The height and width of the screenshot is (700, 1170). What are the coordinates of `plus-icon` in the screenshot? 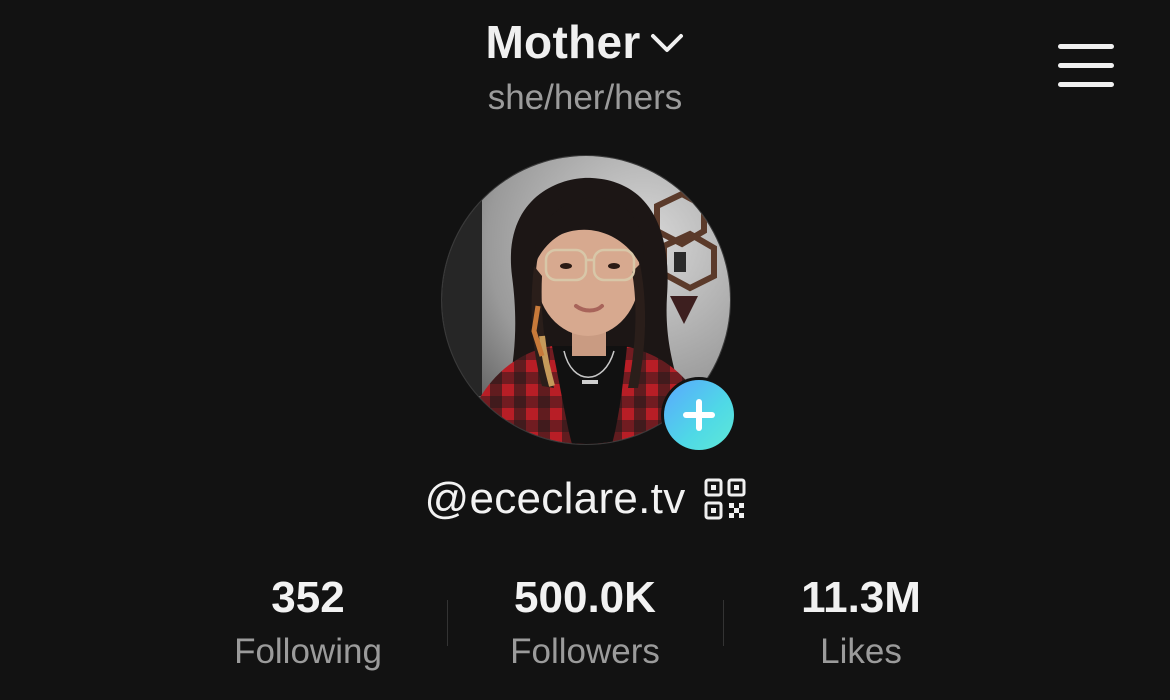 It's located at (699, 415).